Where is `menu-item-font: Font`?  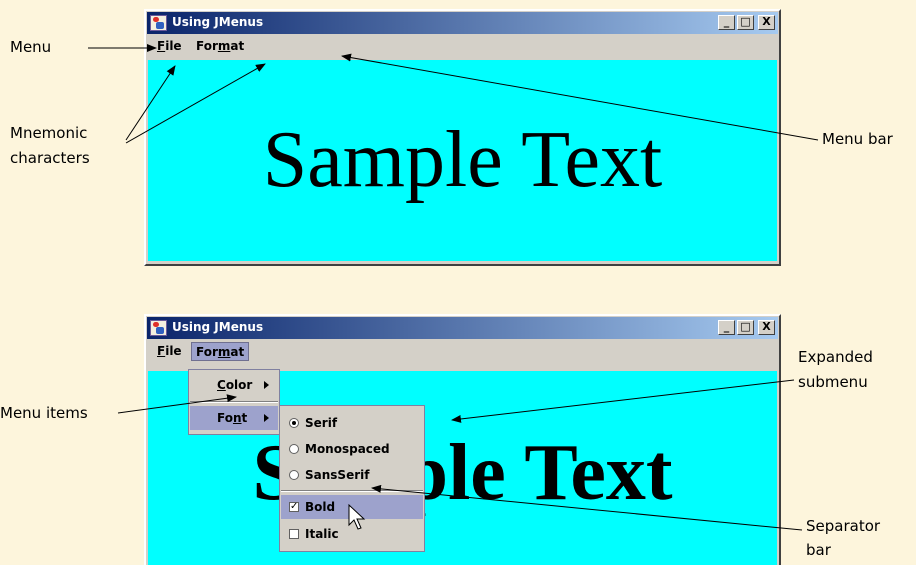 menu-item-font: Font is located at coordinates (234, 418).